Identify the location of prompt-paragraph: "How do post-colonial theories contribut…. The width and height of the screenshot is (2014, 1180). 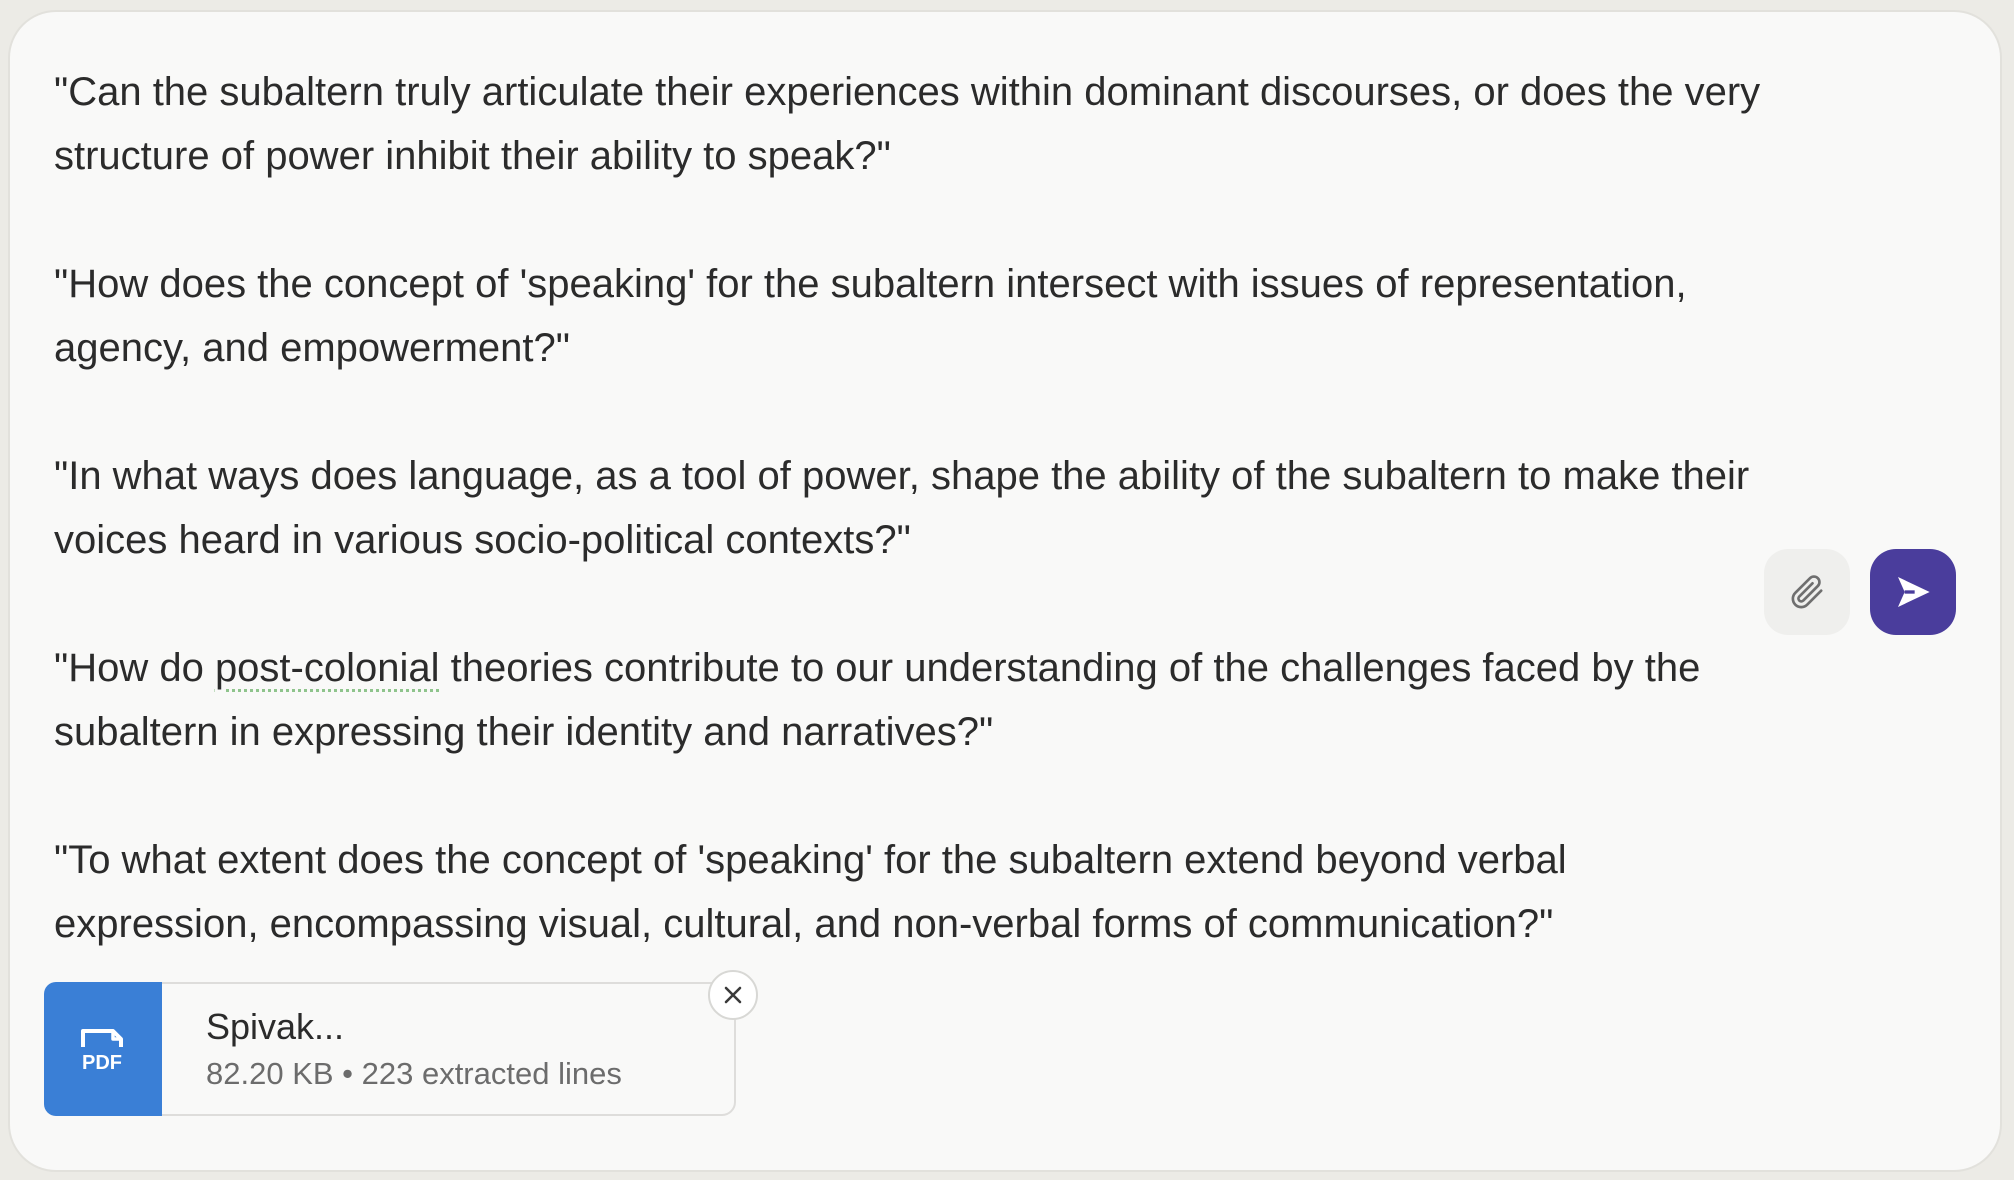
(914, 700).